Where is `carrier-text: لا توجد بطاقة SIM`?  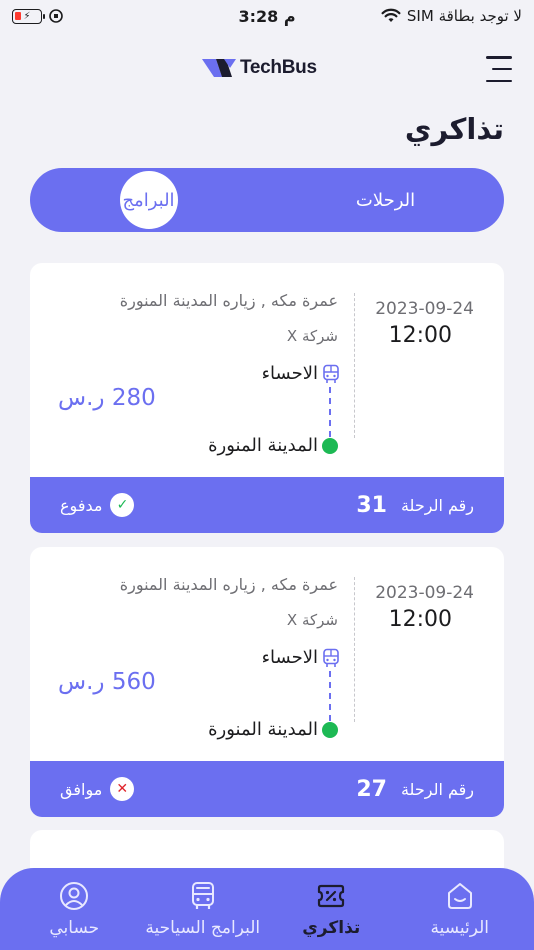 carrier-text: لا توجد بطاقة SIM is located at coordinates (464, 16).